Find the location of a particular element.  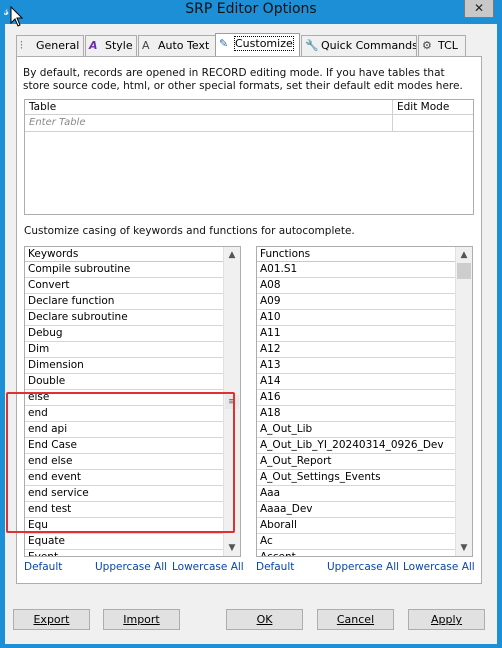

functions-list-item: A_Out_Lib is located at coordinates (356, 430).